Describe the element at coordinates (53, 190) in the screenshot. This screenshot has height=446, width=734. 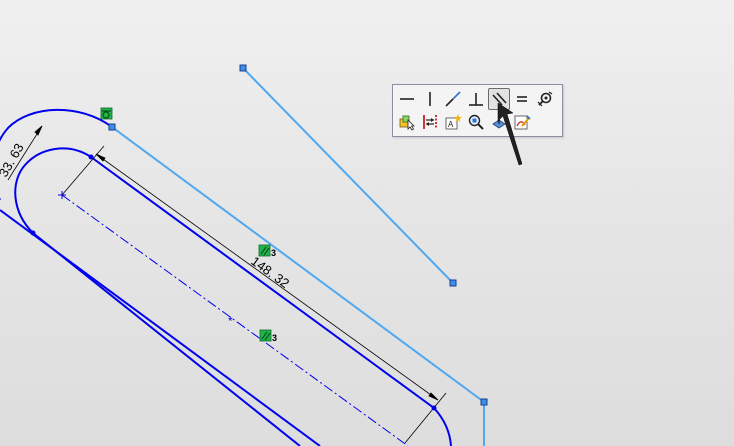
I see `inner-arc` at that location.